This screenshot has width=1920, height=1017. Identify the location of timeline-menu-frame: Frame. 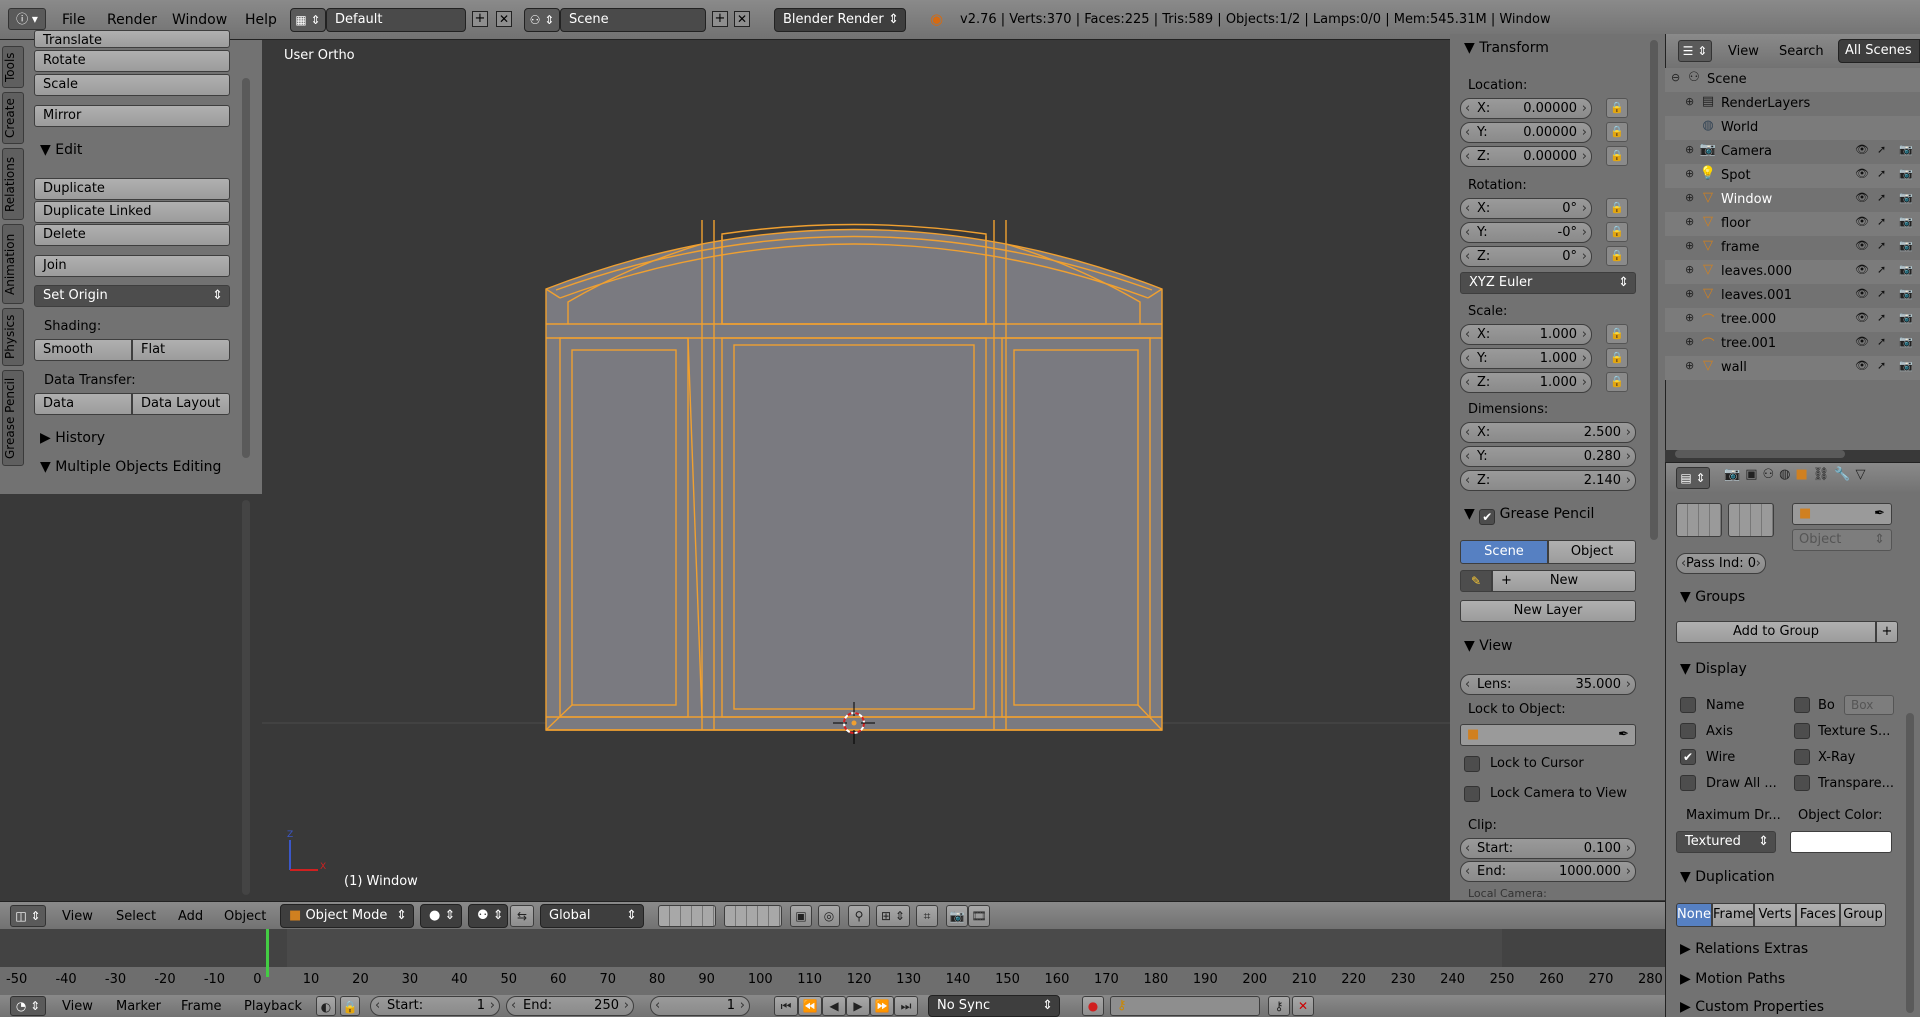
(201, 1006).